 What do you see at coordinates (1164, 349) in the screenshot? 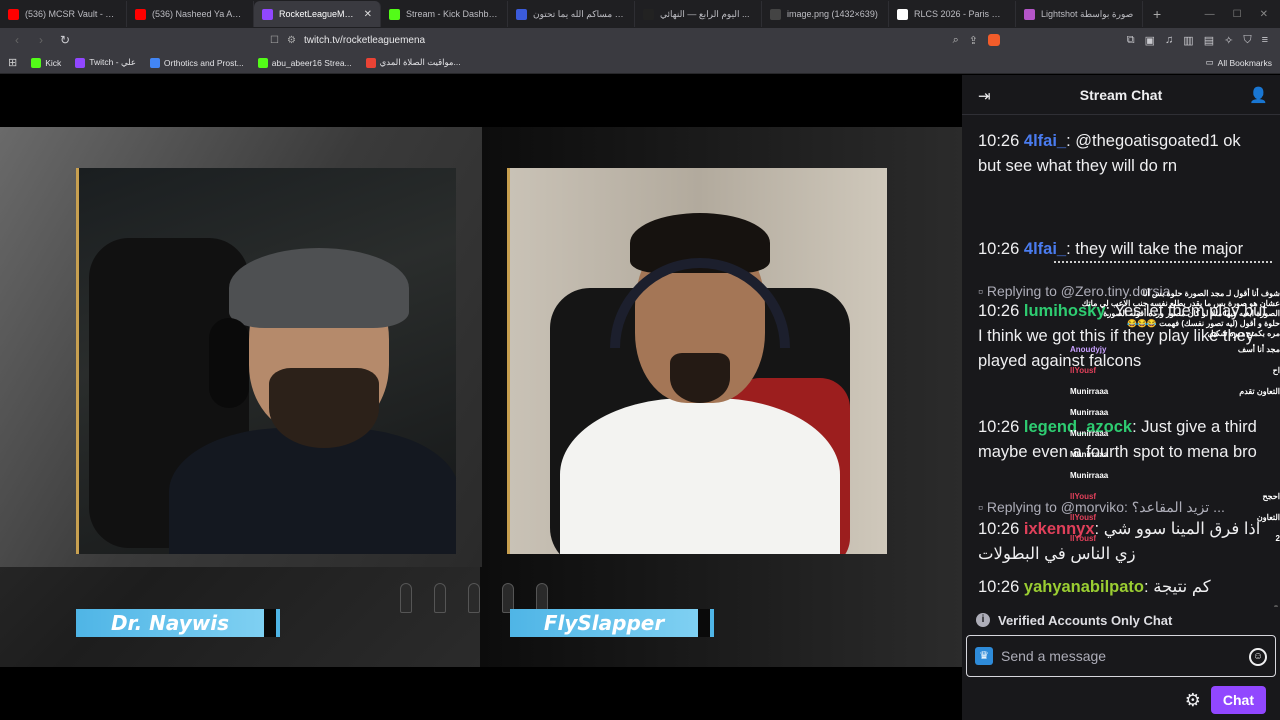
I see `overlay-entry: Anoudyjy مجد أنا أسف` at bounding box center [1164, 349].